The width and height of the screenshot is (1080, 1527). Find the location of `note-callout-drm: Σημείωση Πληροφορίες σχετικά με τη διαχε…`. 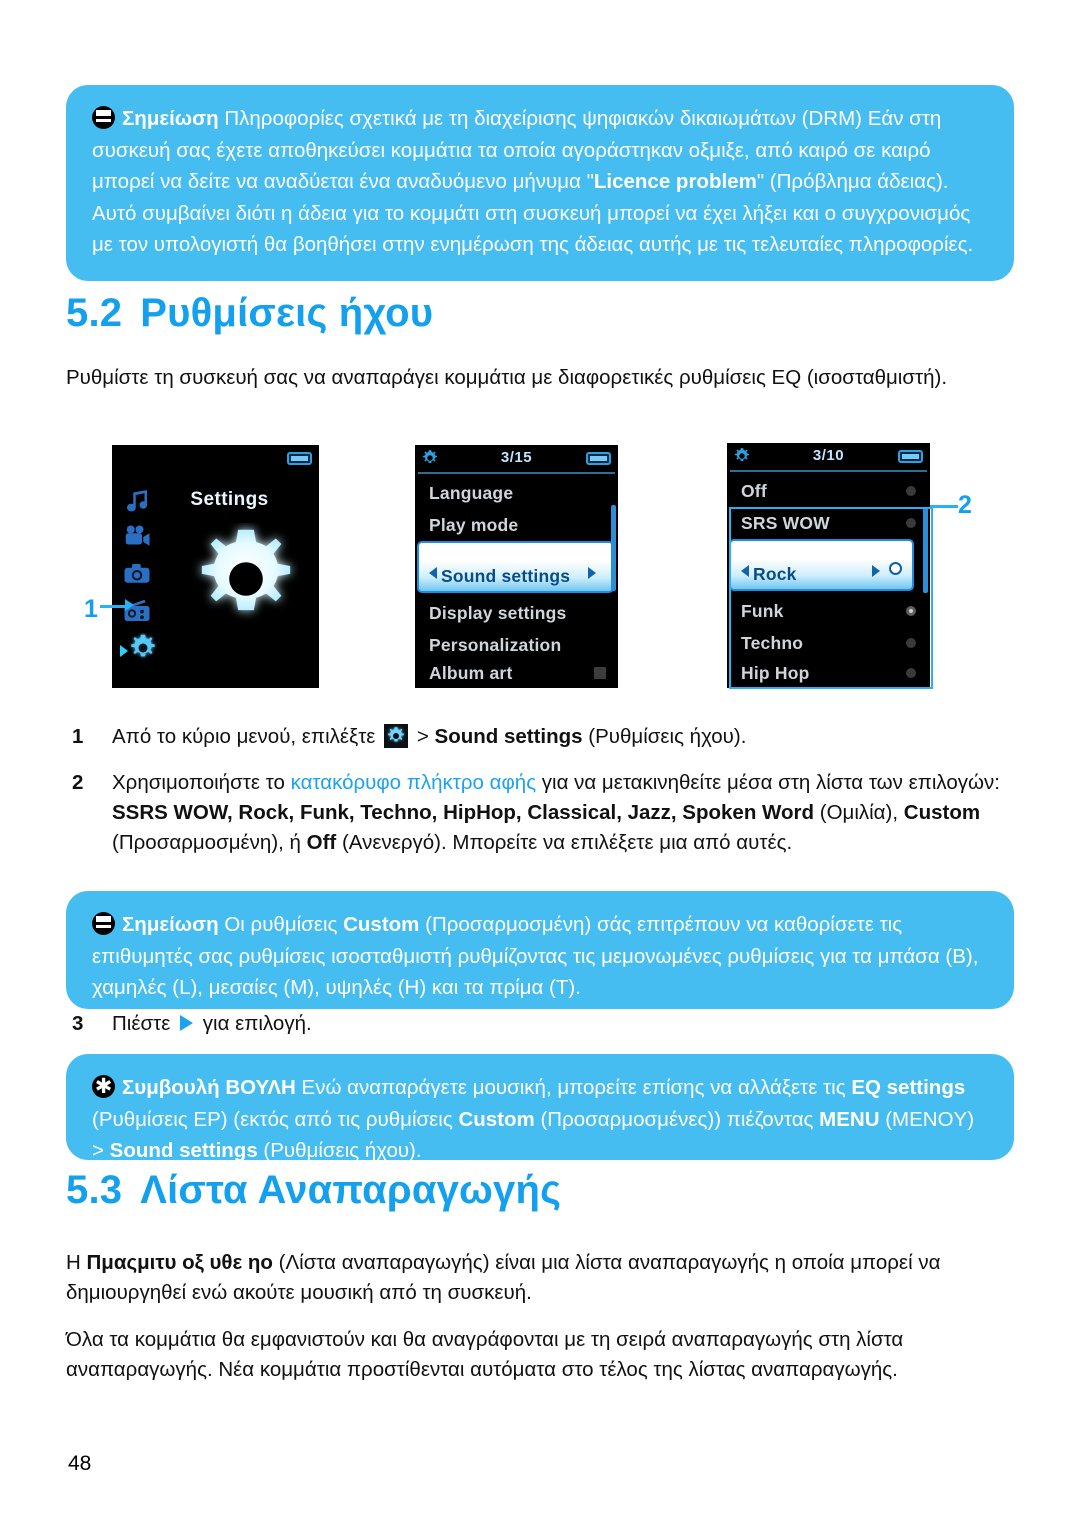

note-callout-drm: Σημείωση Πληροφορίες σχετικά με τη διαχε… is located at coordinates (540, 183).